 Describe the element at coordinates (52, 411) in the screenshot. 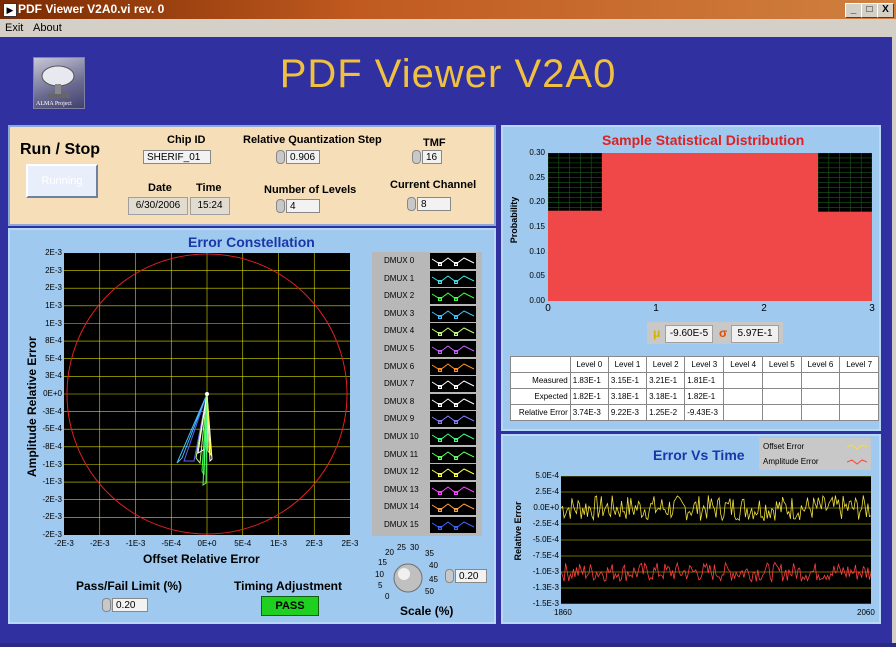

I see `constellation-ytick: -3E-4` at that location.